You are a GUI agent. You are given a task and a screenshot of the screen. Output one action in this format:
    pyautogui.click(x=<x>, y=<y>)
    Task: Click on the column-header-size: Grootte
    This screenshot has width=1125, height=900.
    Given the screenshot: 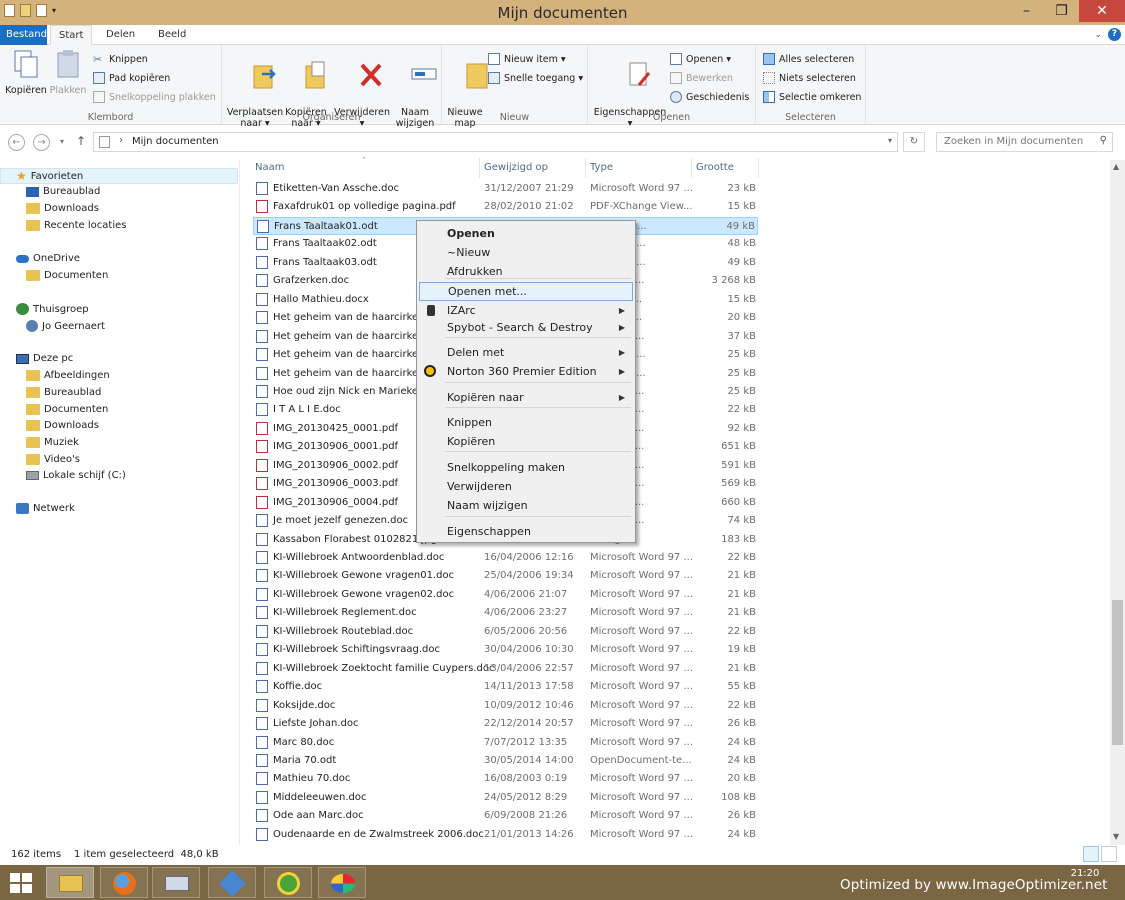 What is the action you would take?
    pyautogui.click(x=715, y=167)
    